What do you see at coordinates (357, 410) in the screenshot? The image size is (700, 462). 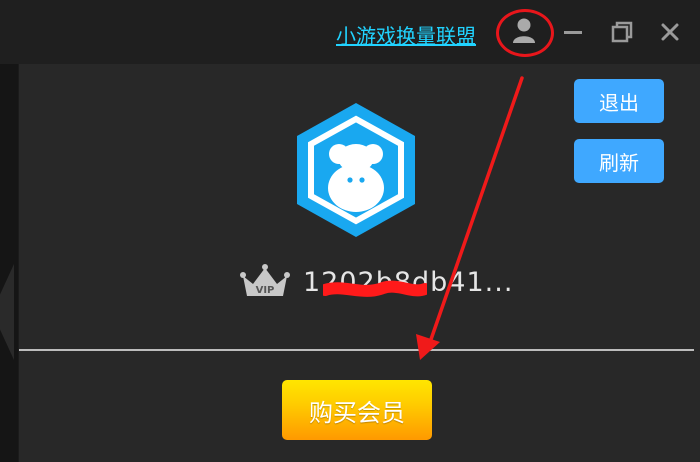 I see `buy-membership-button: 购买会员` at bounding box center [357, 410].